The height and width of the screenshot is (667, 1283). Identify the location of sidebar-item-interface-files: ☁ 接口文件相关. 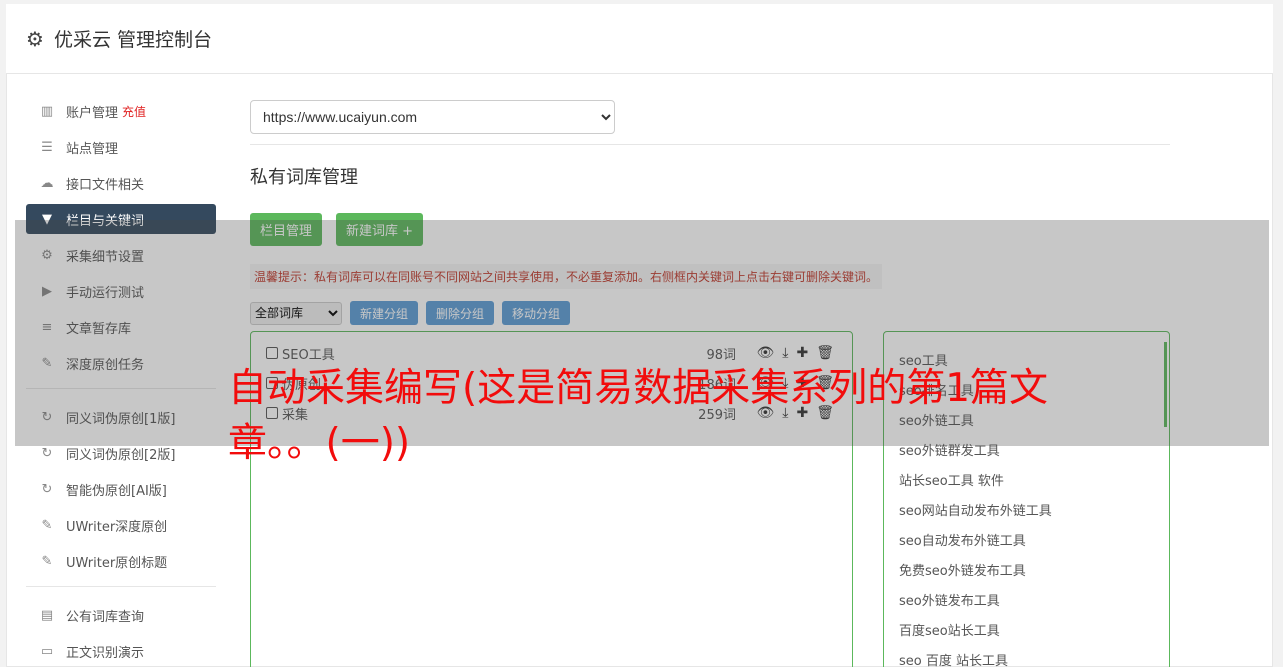
(121, 183).